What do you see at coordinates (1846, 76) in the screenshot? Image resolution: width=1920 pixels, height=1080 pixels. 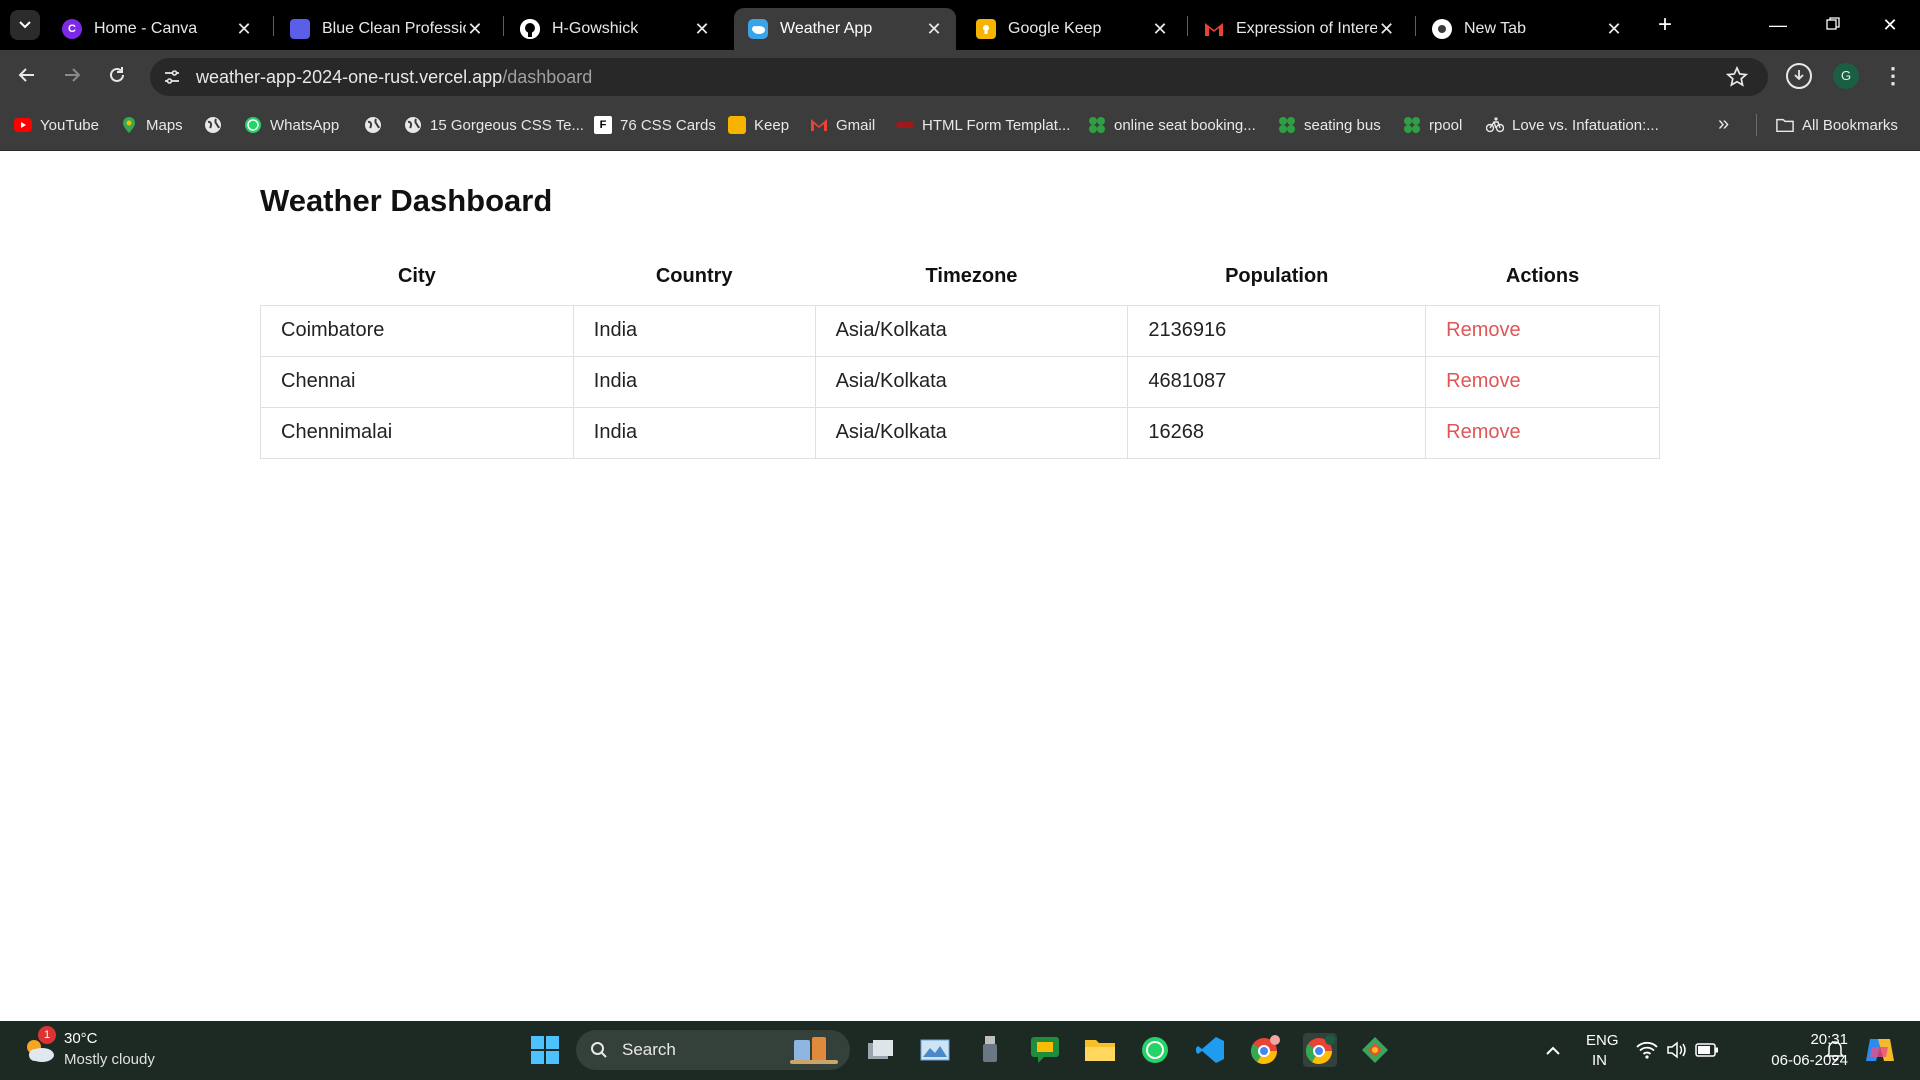 I see `profile-avatar: G` at bounding box center [1846, 76].